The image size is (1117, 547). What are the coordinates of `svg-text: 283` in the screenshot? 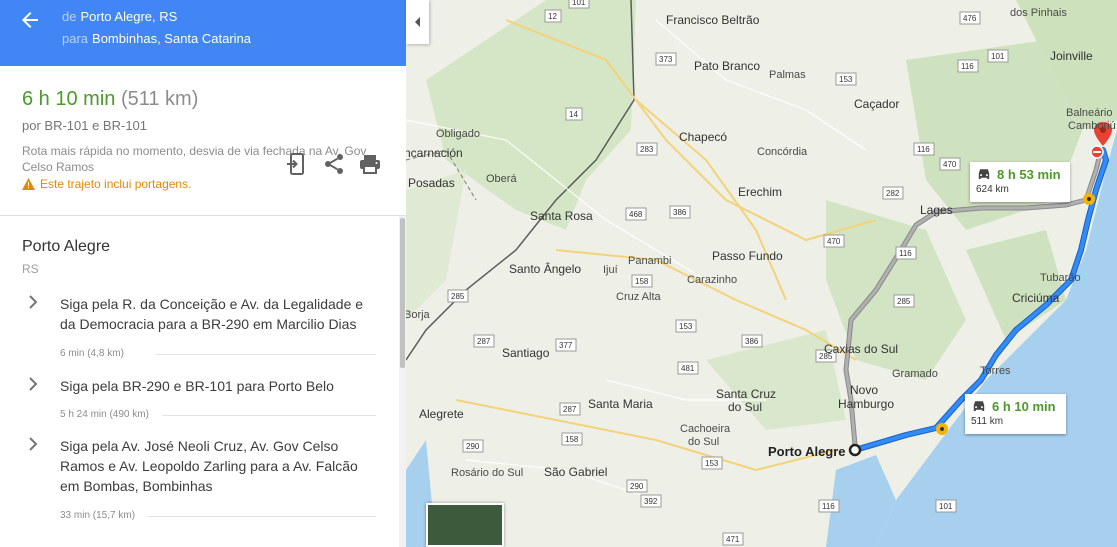 It's located at (647, 149).